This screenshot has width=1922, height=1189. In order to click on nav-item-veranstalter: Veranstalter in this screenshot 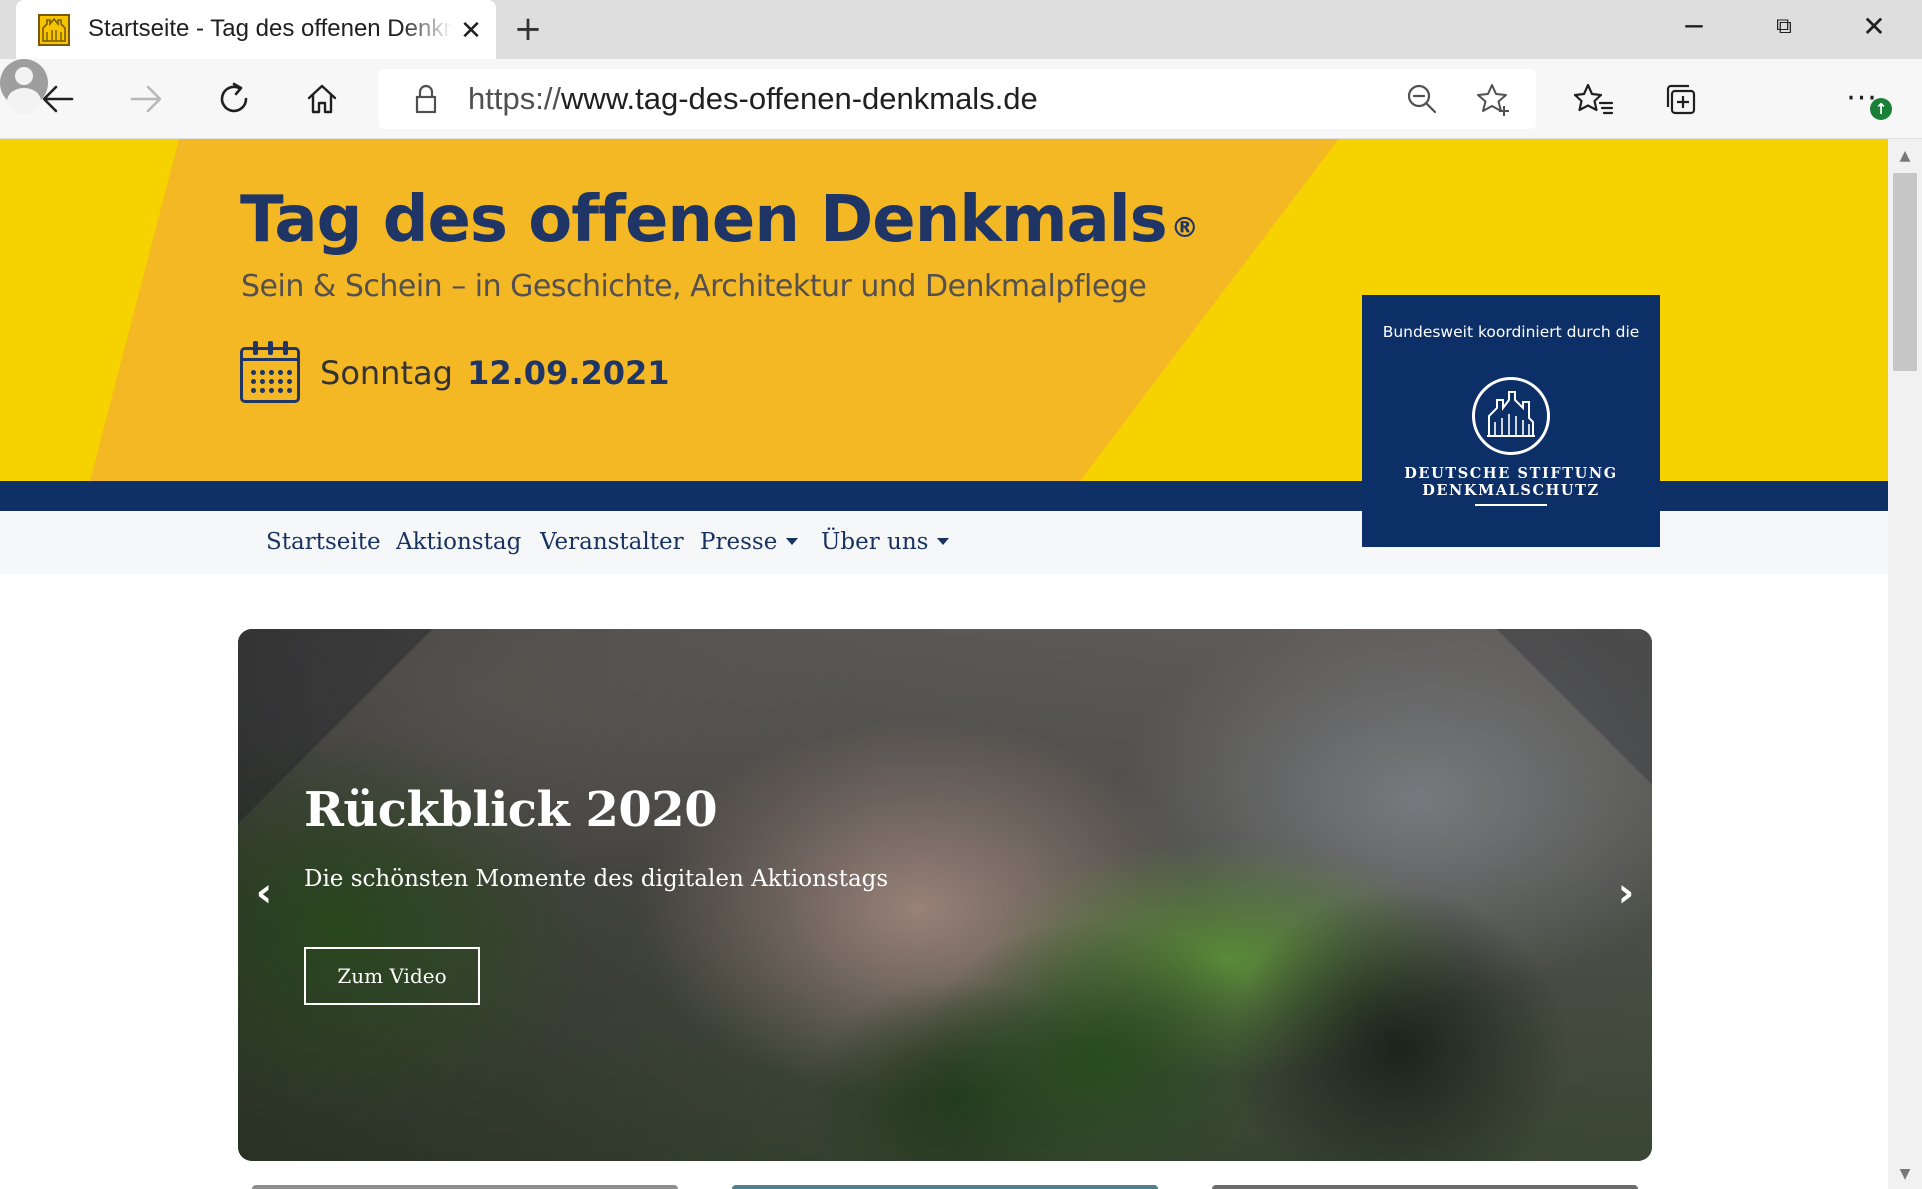, I will do `click(612, 542)`.